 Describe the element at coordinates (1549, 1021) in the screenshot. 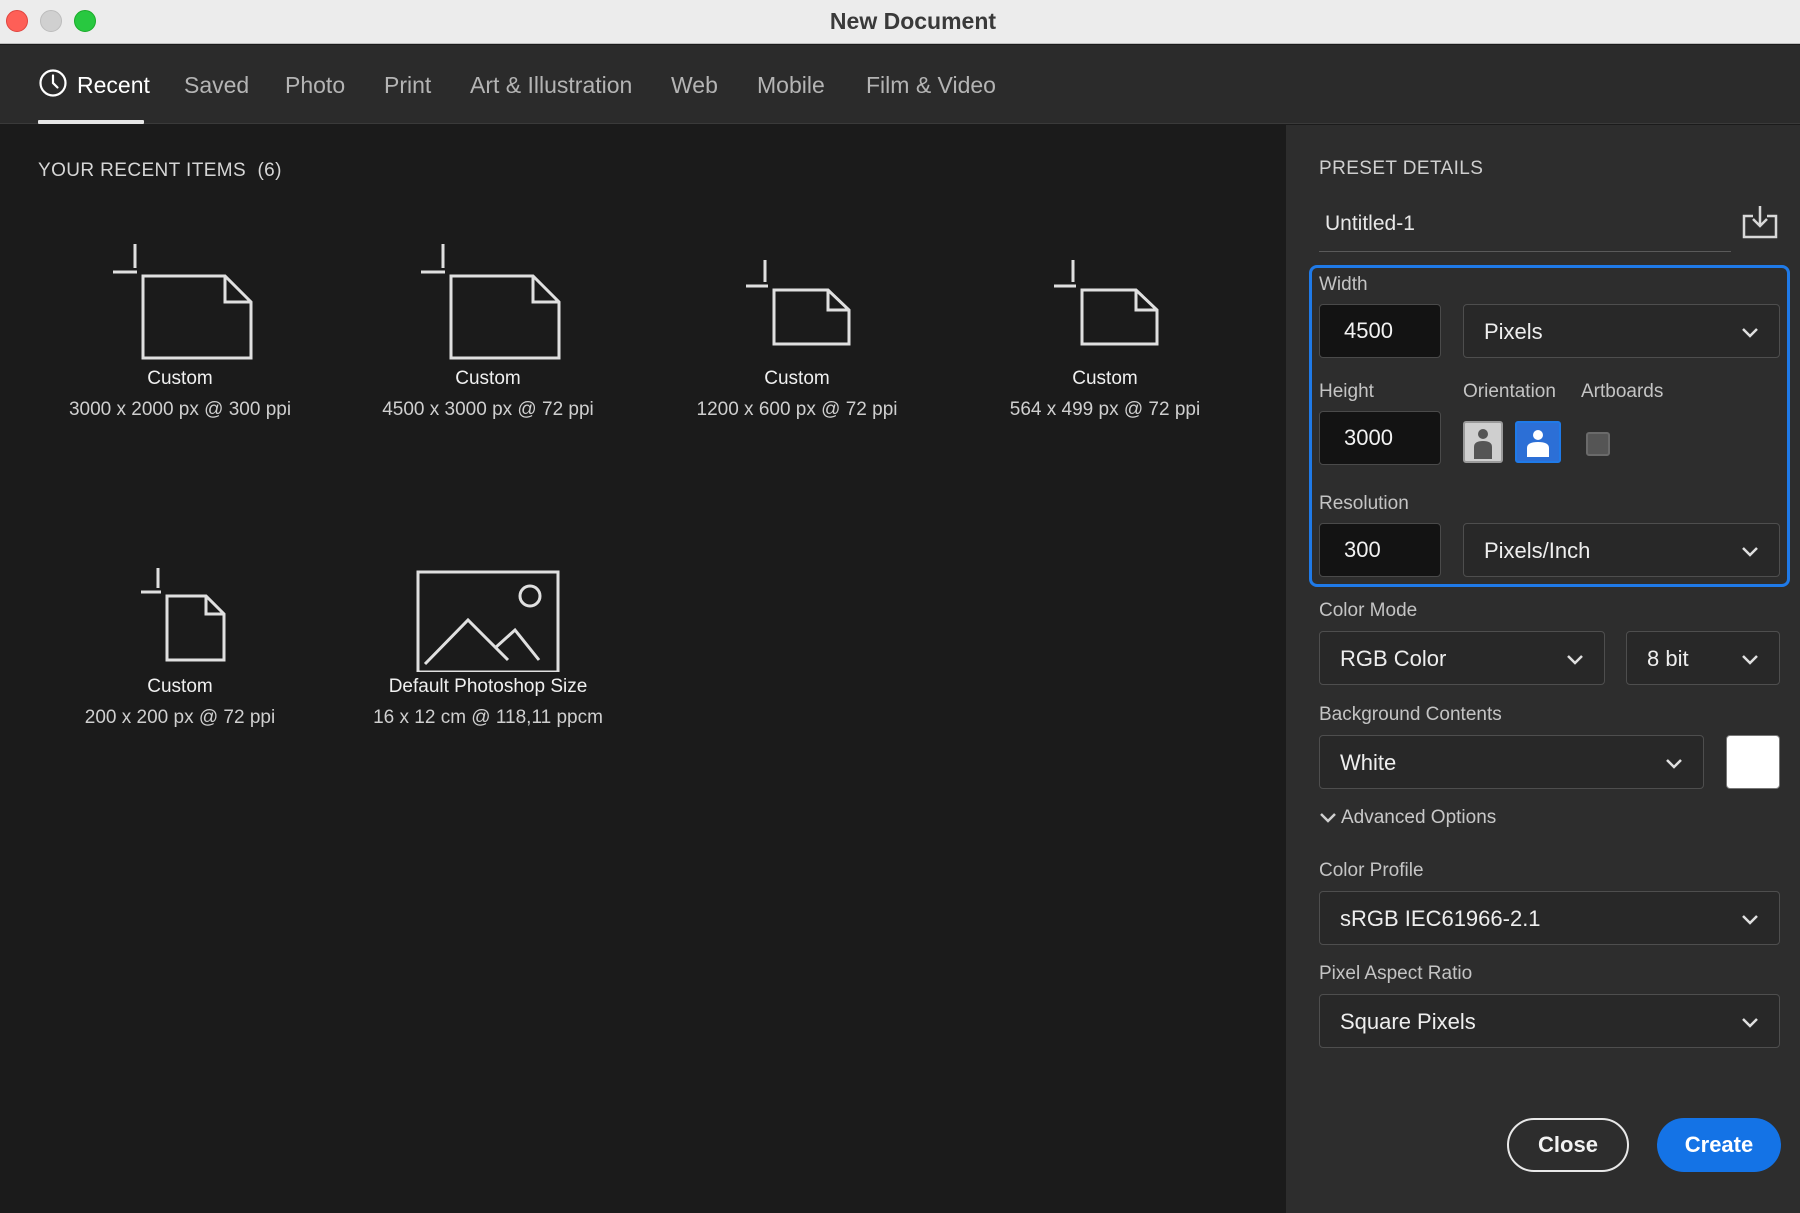

I see `pixel-aspect-ratio-select: Square Pixels` at that location.